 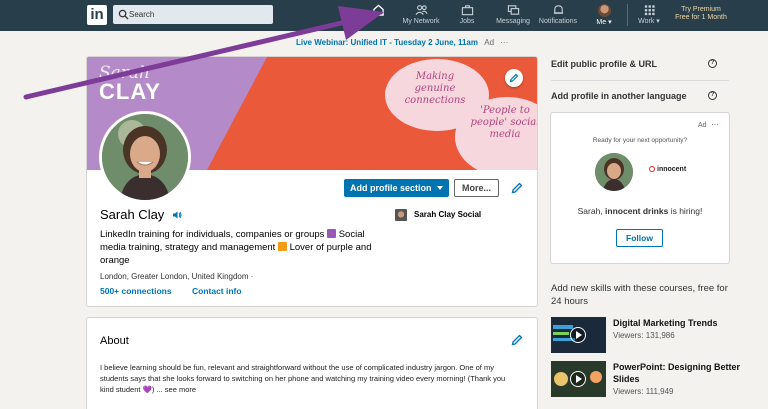 I want to click on nav-notifications: Notifications, so click(x=558, y=16).